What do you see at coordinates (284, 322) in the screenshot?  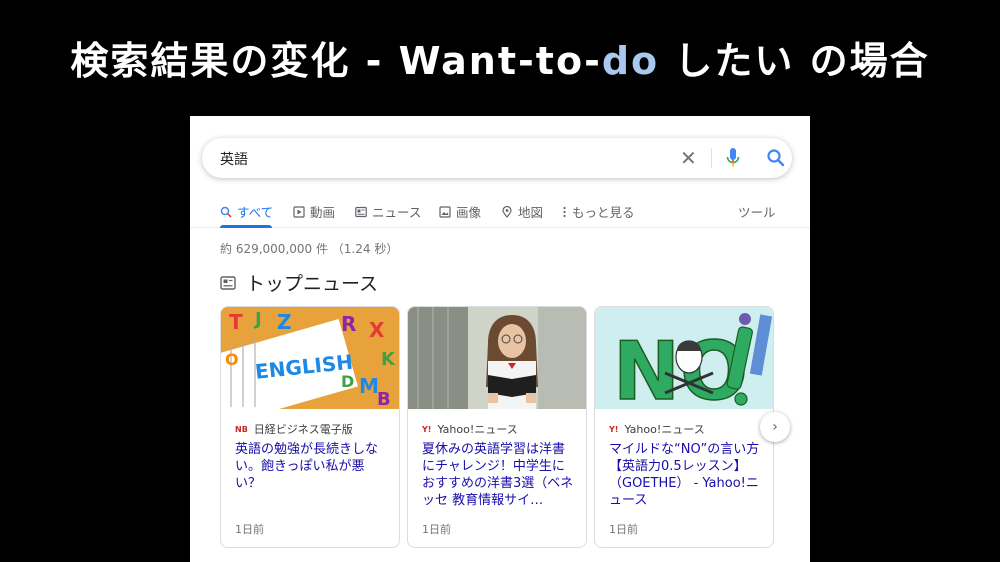 I see `svg-text: Z` at bounding box center [284, 322].